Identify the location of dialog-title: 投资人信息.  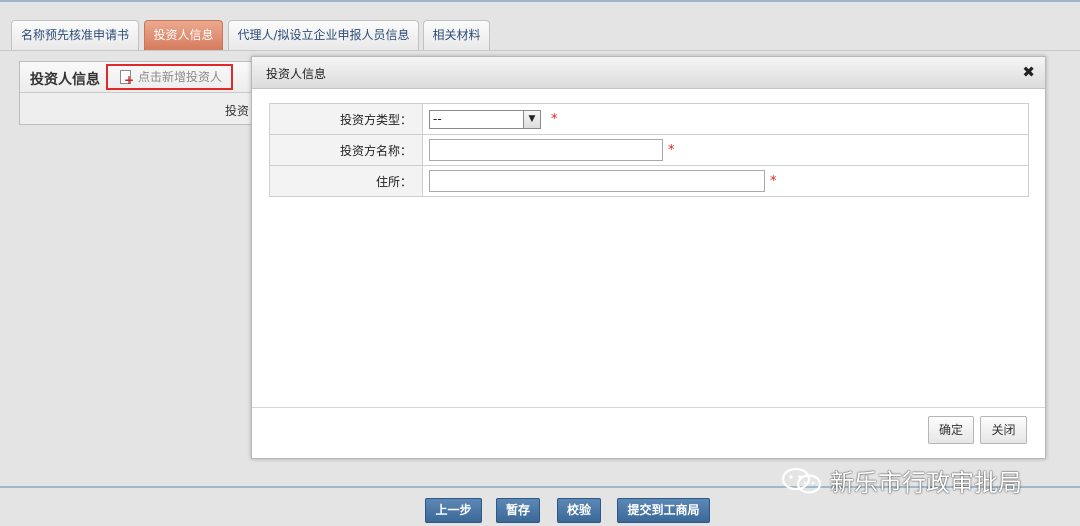
(296, 74).